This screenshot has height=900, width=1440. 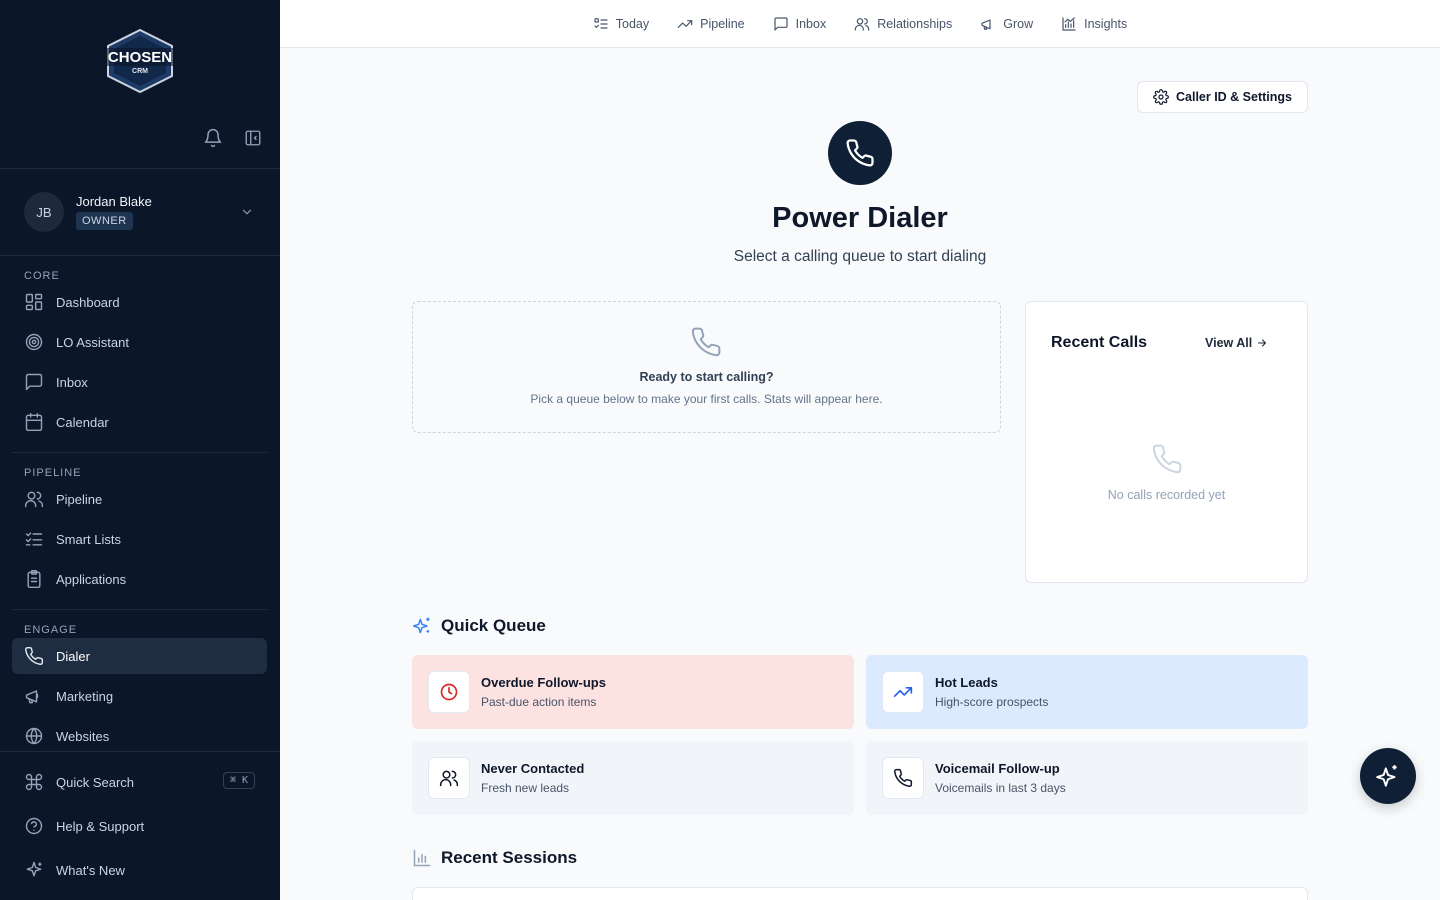 I want to click on bar-chart-icon, so click(x=422, y=858).